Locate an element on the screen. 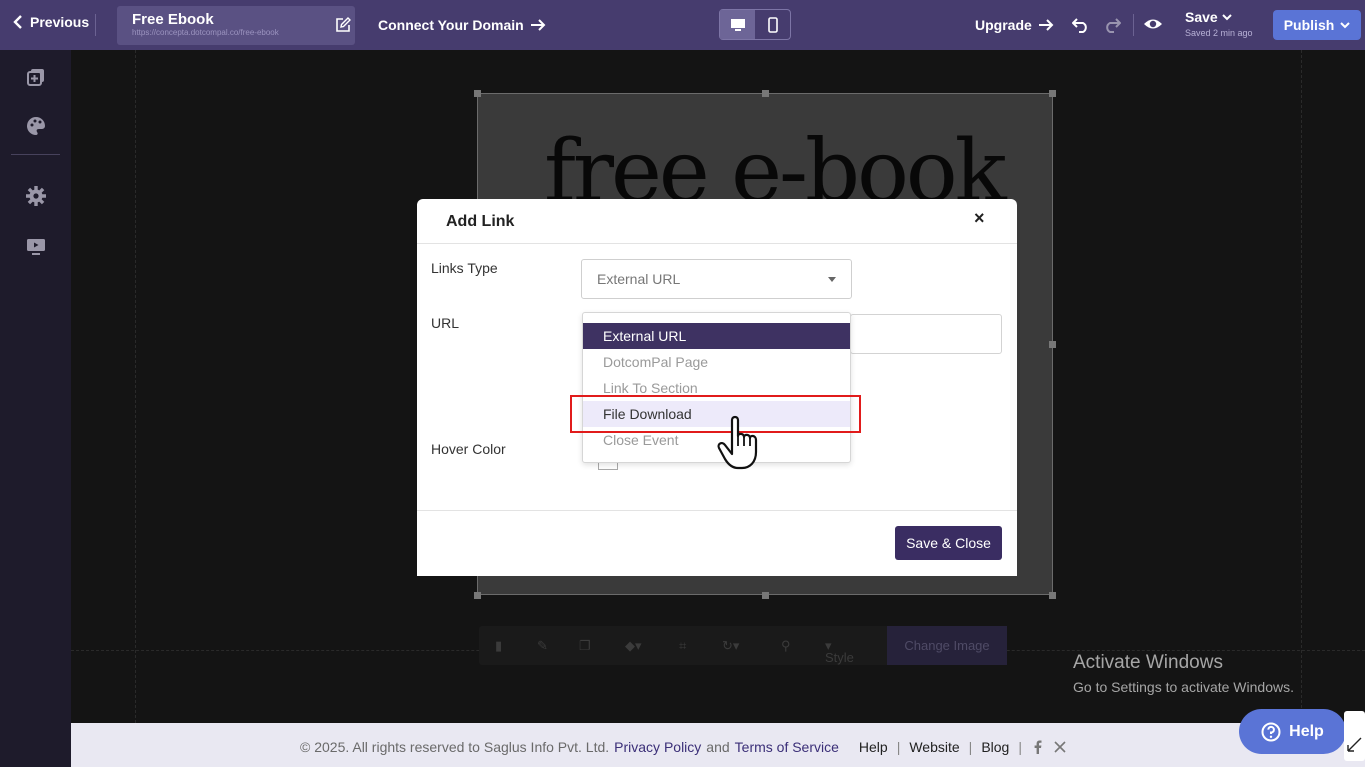  footer-blog-link: Blog is located at coordinates (995, 747).